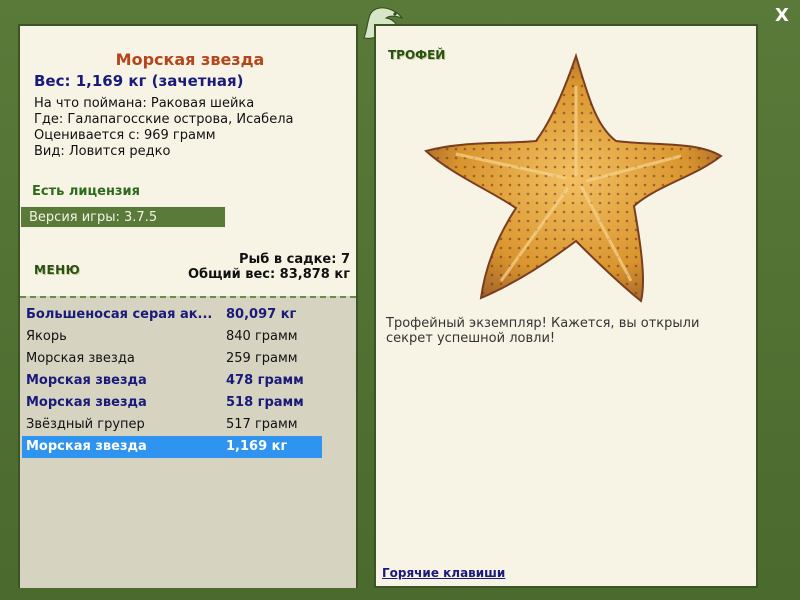 The width and height of the screenshot is (800, 600). I want to click on list-item: Большеносая серая ак... 80,097 кг, so click(172, 315).